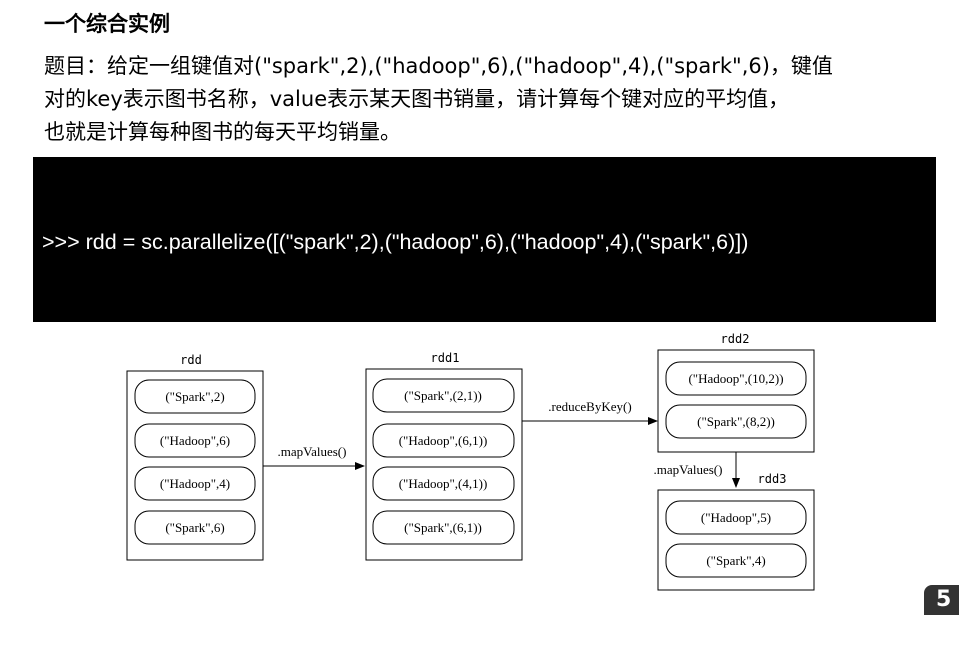  I want to click on rdd-node-text: ("Spark",6), so click(194, 527).